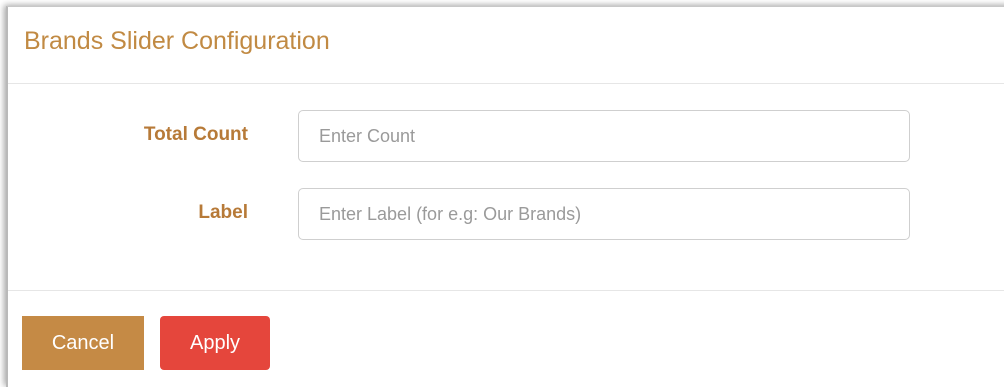  I want to click on label-row: Label, so click(506, 215).